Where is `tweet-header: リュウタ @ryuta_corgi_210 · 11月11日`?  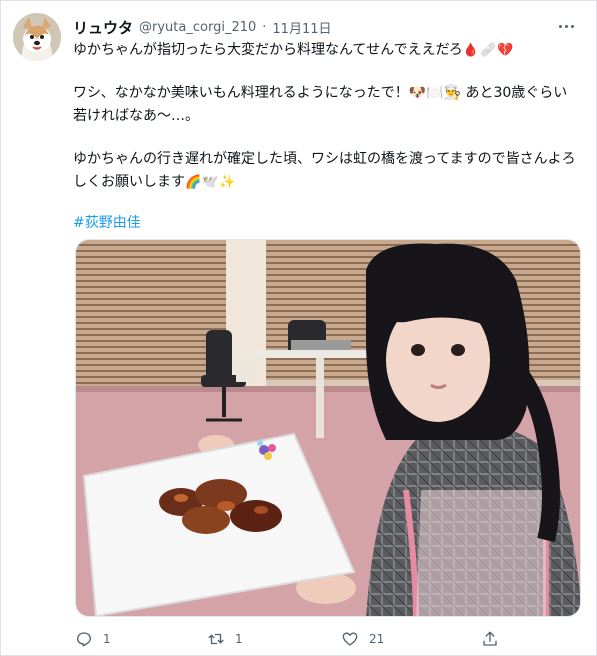 tweet-header: リュウタ @ryuta_corgi_210 · 11月11日 is located at coordinates (314, 27).